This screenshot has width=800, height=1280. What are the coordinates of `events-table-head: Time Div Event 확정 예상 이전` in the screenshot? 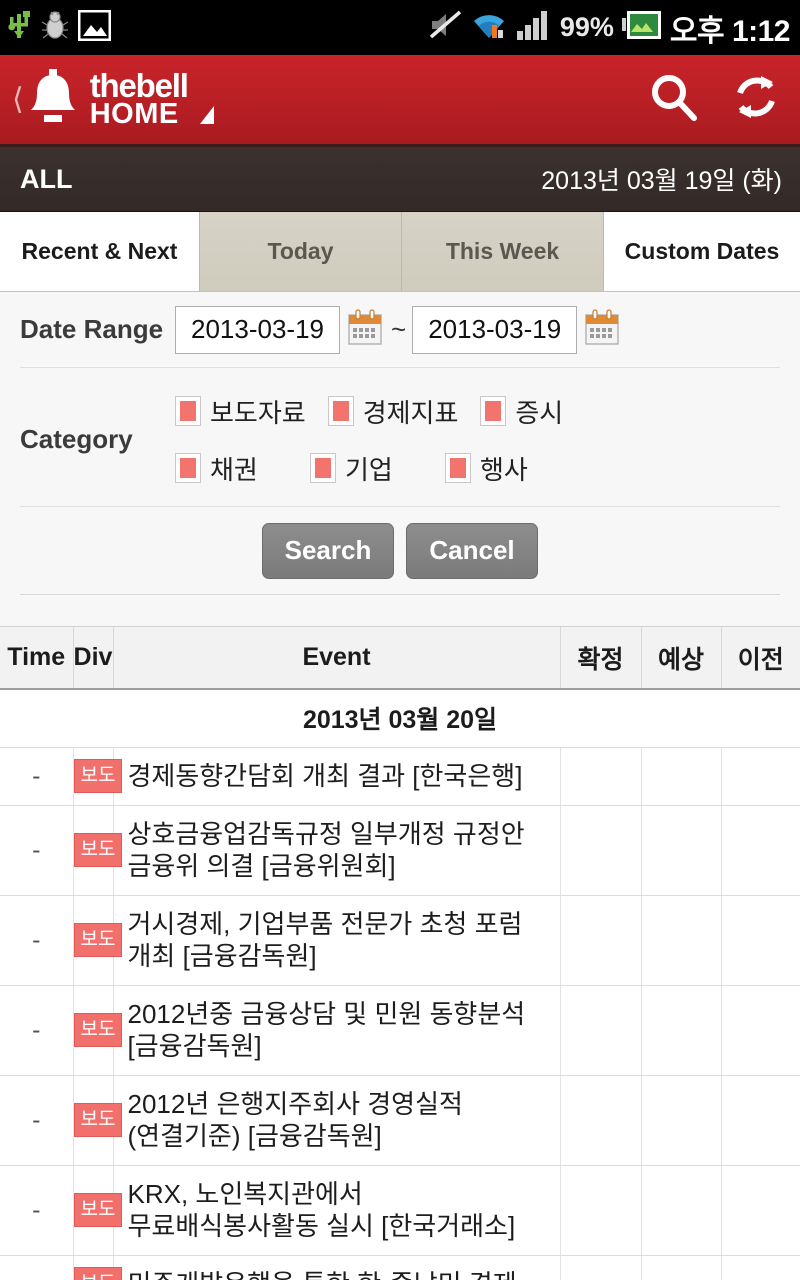 It's located at (400, 658).